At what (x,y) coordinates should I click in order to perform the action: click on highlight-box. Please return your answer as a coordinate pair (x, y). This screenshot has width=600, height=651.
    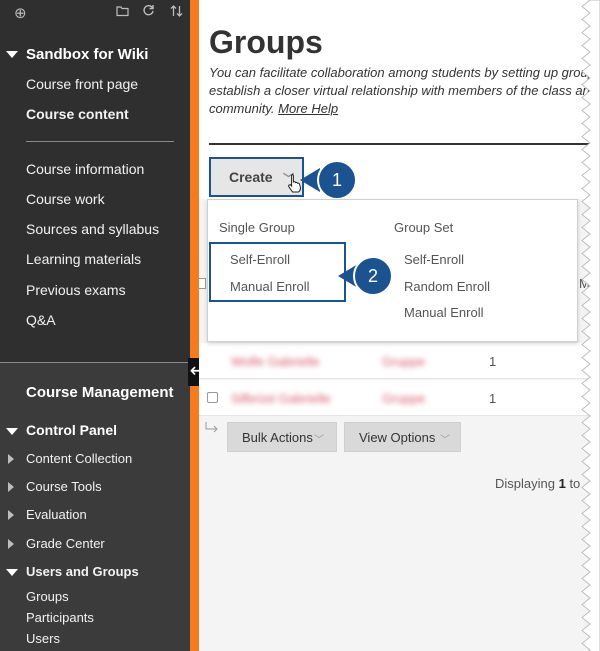
    Looking at the image, I should click on (277, 272).